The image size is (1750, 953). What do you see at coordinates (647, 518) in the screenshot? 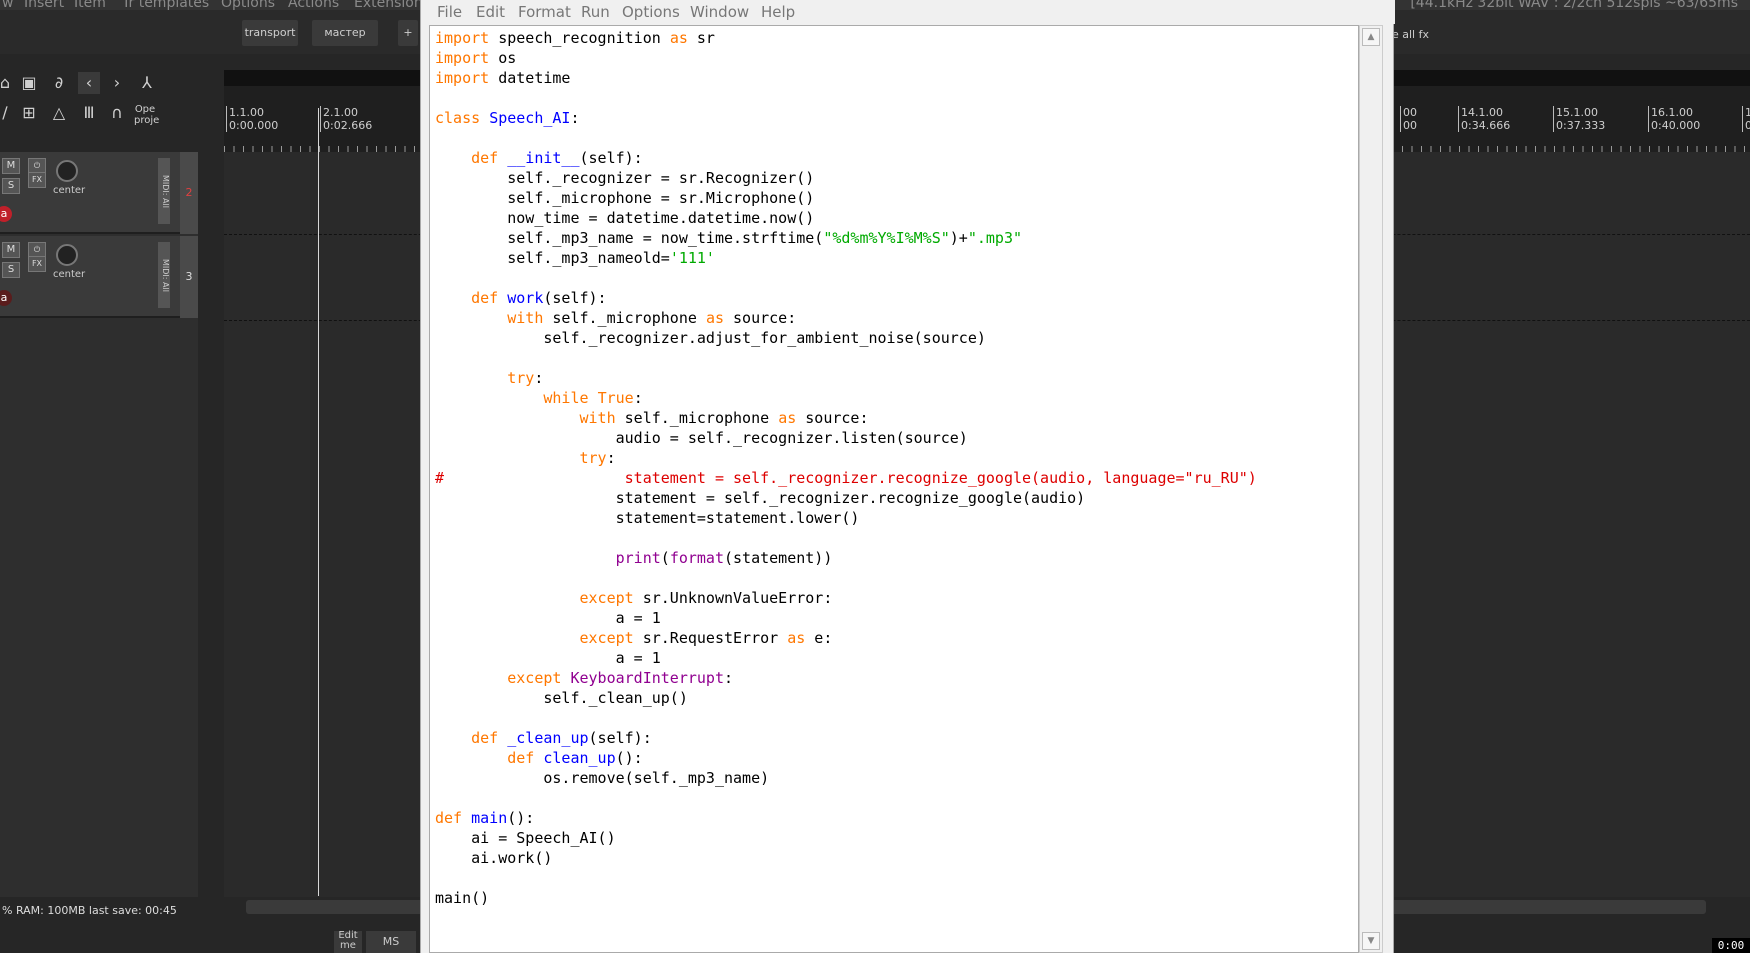
I see `code-line: statement=statement.lower()` at bounding box center [647, 518].